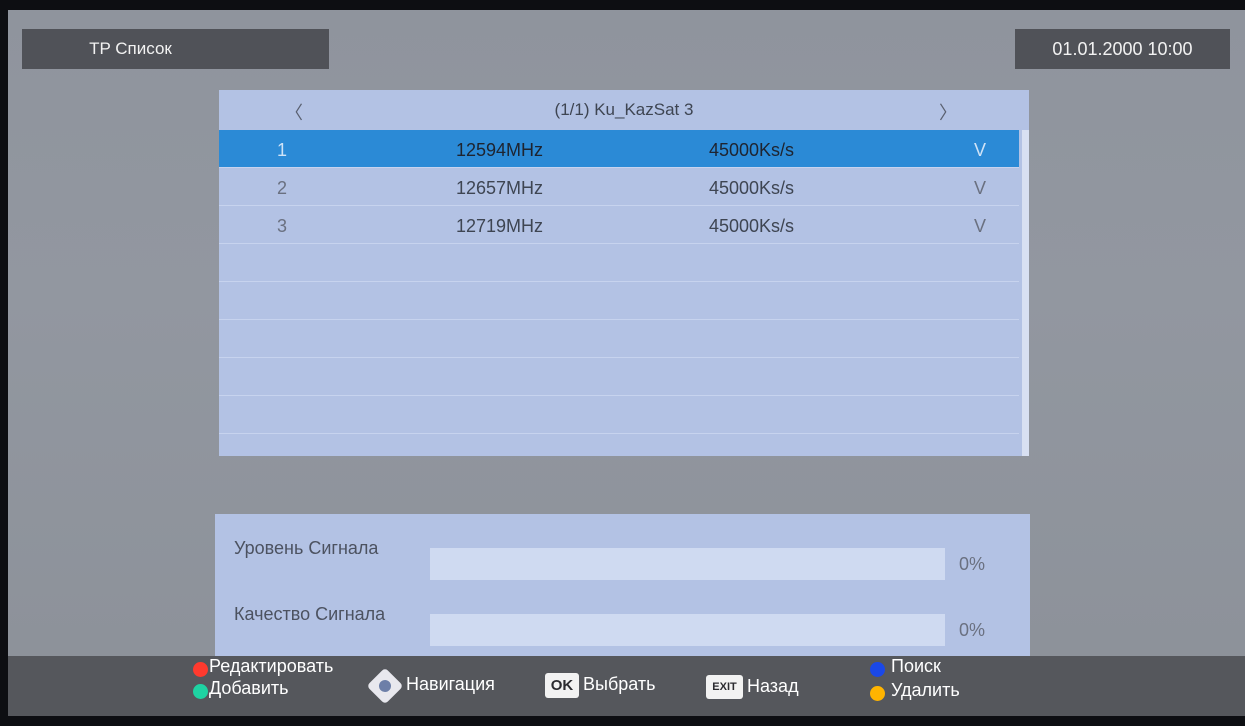  Describe the element at coordinates (619, 149) in the screenshot. I see `transponder-row: 1 12594MHz 45000Ks/s V` at that location.